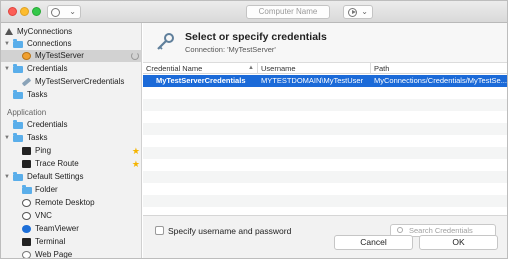 This screenshot has height=259, width=508. I want to click on column-header-credential-name: Credential Name ▲, so click(200, 68).